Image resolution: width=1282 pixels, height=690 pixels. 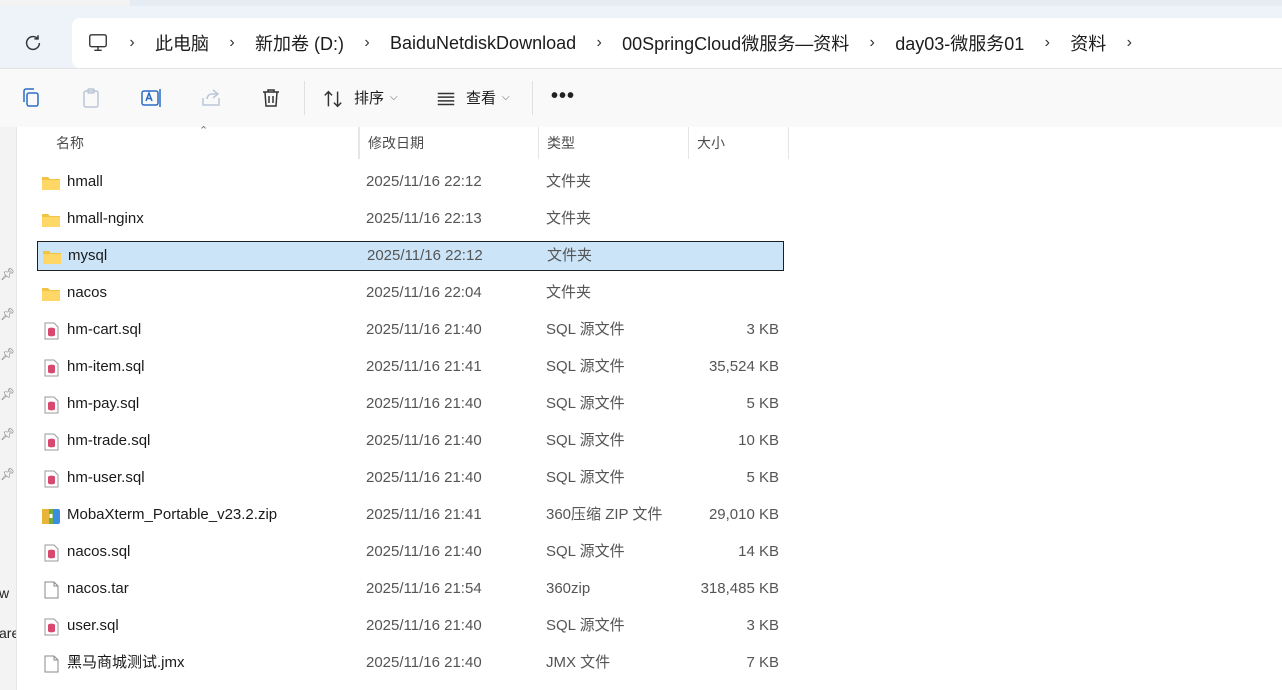 I want to click on delete-icon, so click(x=271, y=98).